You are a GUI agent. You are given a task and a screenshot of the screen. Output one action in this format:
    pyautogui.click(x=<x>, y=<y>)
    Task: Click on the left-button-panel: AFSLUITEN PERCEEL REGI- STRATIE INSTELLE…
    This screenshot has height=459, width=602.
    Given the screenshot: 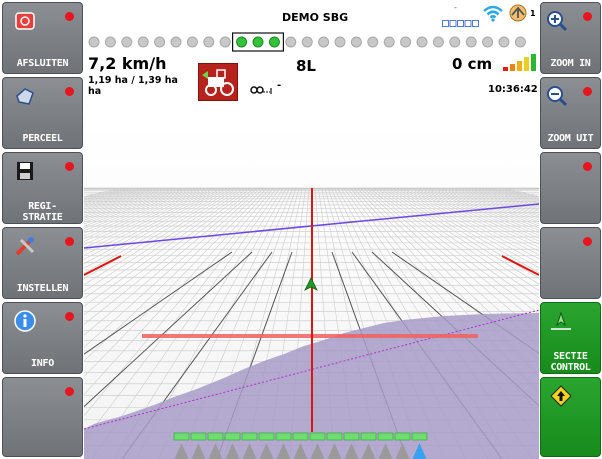 What is the action you would take?
    pyautogui.click(x=42, y=229)
    